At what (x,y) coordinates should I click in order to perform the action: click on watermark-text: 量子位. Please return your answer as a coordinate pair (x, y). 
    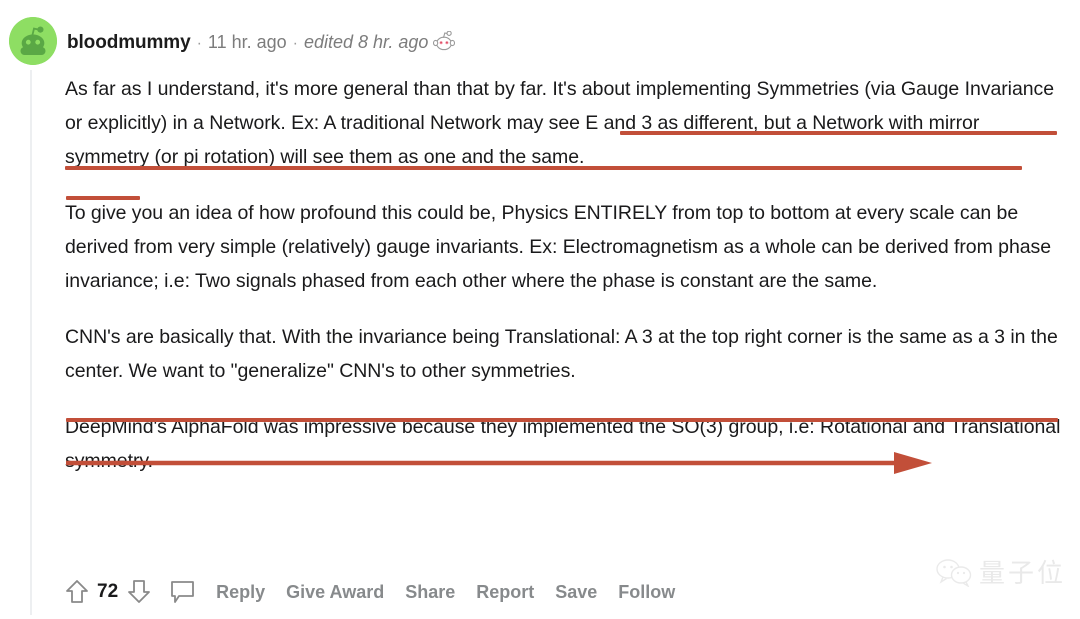
    Looking at the image, I should click on (1022, 574).